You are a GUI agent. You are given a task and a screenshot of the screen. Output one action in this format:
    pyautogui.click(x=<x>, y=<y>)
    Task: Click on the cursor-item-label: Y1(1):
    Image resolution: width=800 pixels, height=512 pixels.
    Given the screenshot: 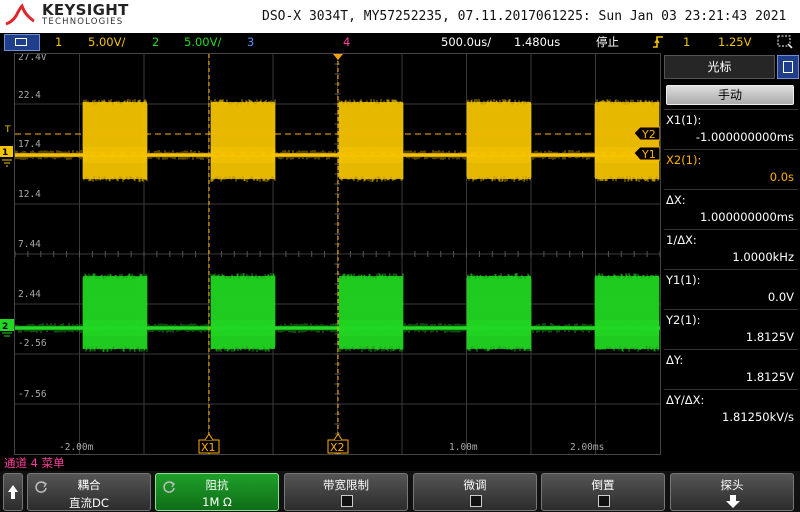 What is the action you would take?
    pyautogui.click(x=683, y=280)
    